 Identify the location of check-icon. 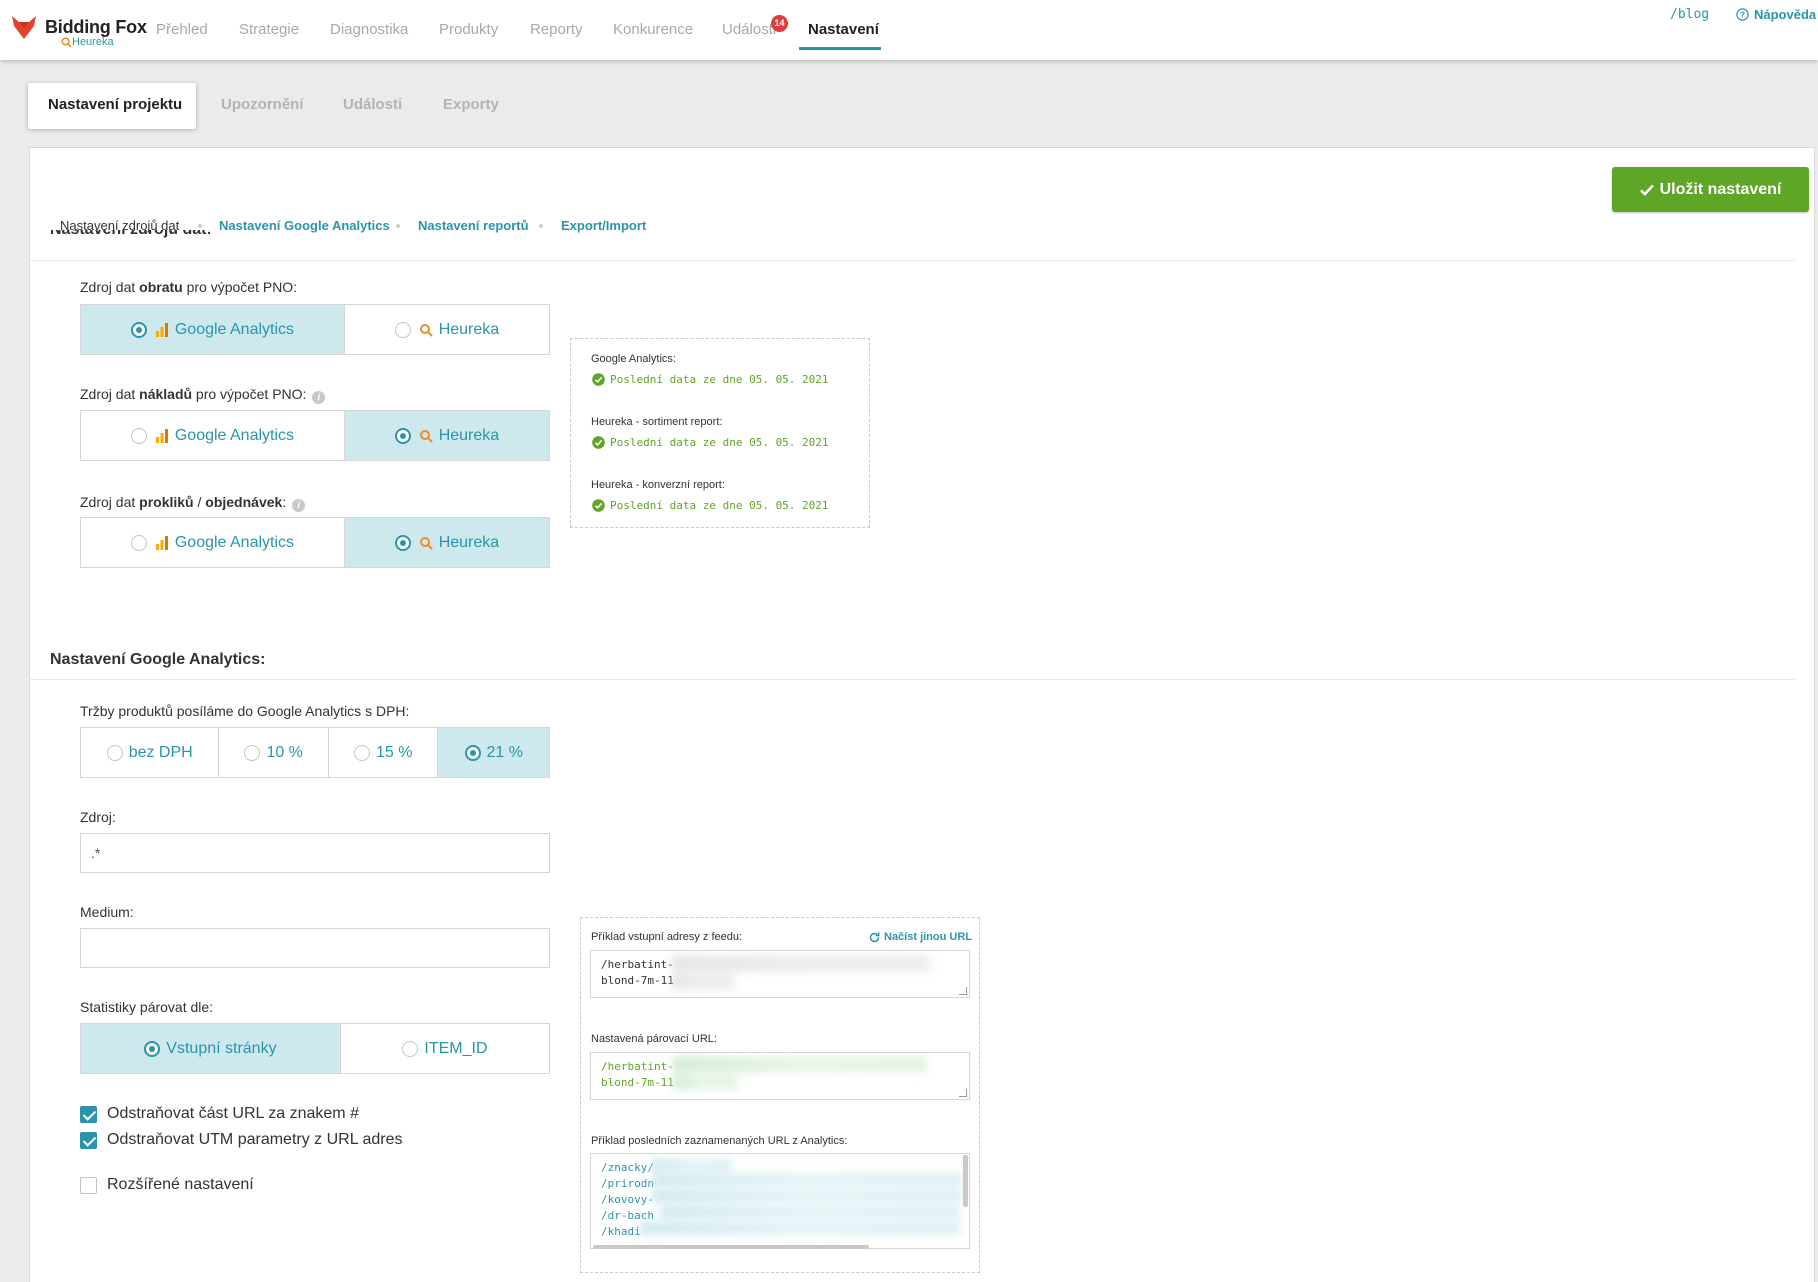
(1646, 190).